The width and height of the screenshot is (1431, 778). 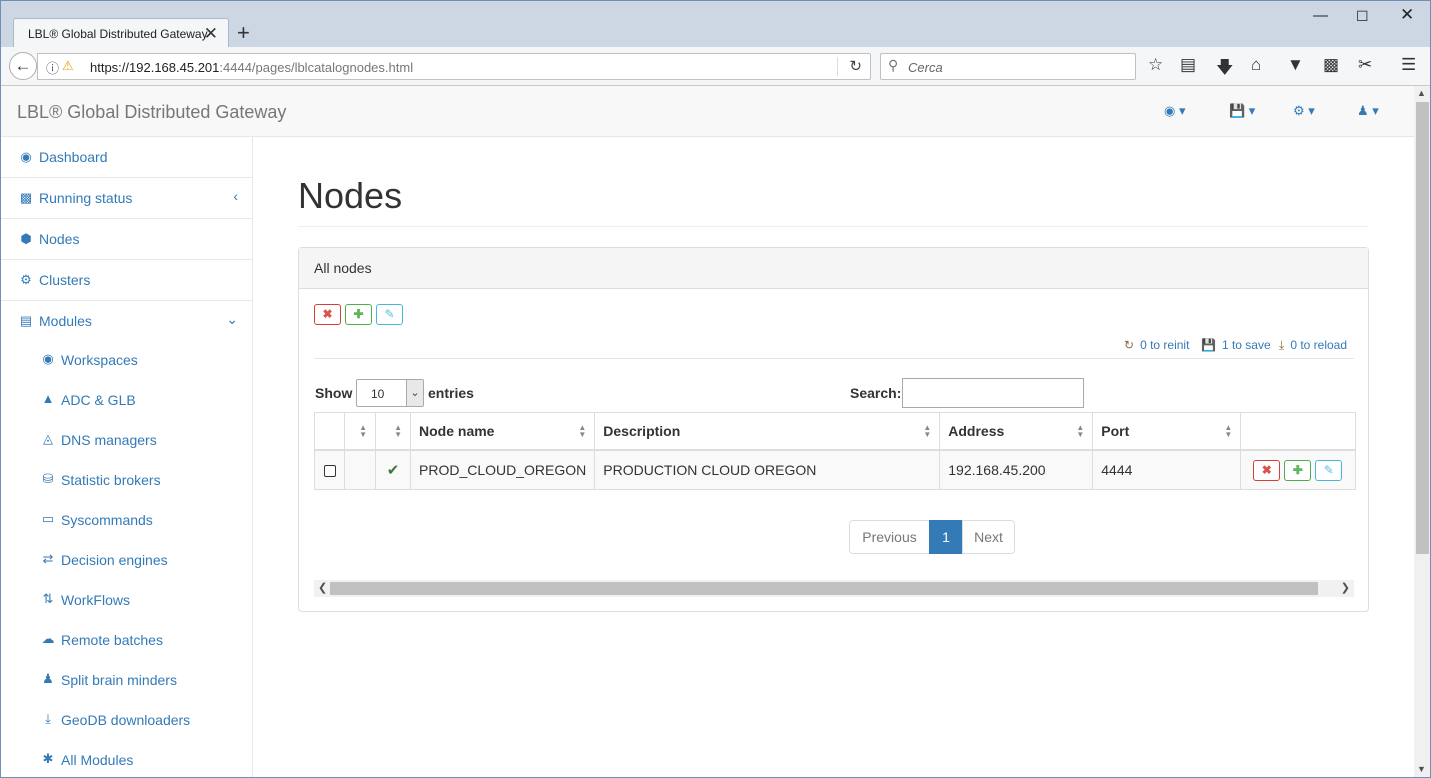 I want to click on add-node-button: ✚, so click(x=358, y=314).